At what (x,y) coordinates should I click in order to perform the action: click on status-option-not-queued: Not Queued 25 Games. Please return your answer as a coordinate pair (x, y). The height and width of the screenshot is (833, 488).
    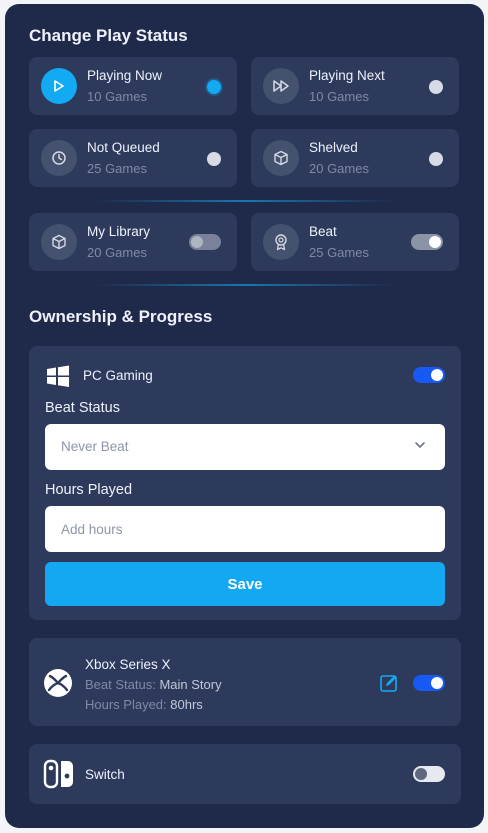
    Looking at the image, I should click on (133, 158).